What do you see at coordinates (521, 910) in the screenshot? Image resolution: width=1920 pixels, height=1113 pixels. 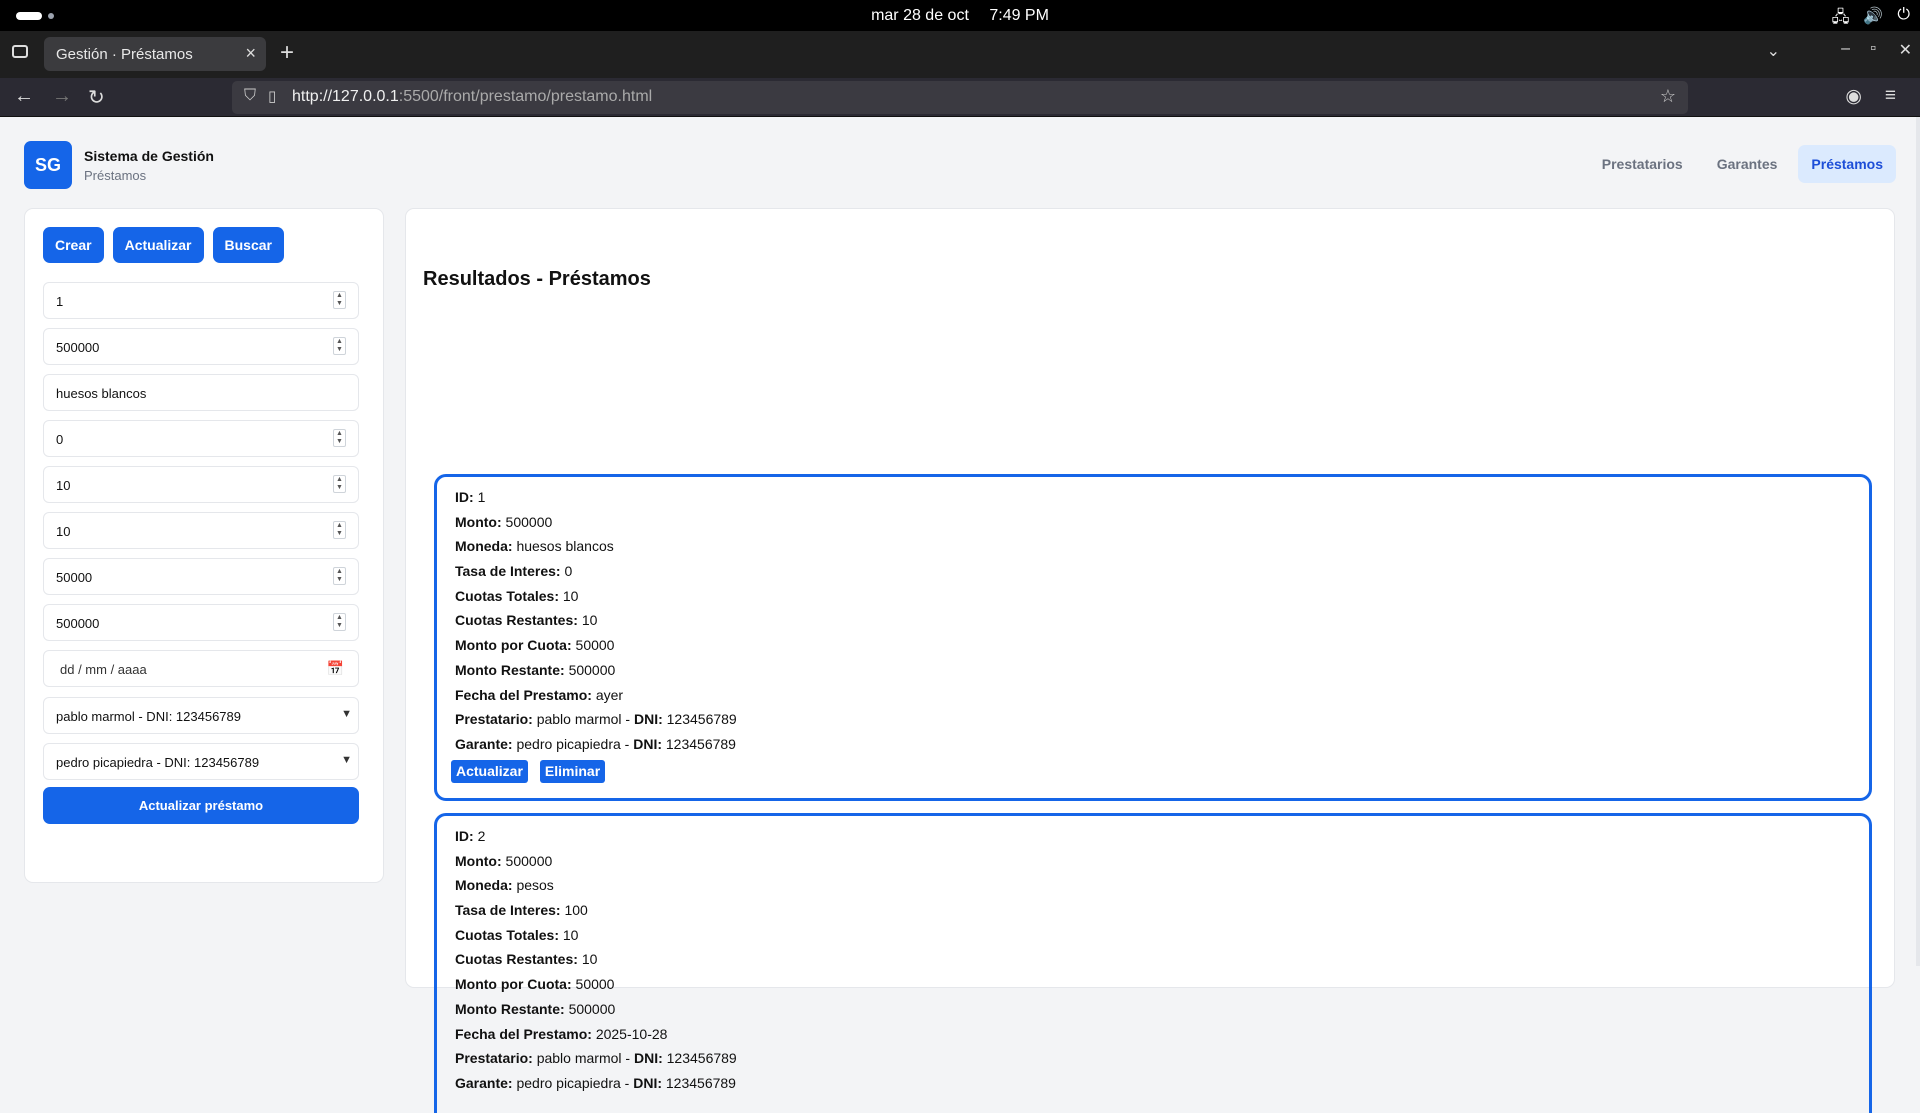 I see `loan-tasa: Tasa de Interes: 100` at bounding box center [521, 910].